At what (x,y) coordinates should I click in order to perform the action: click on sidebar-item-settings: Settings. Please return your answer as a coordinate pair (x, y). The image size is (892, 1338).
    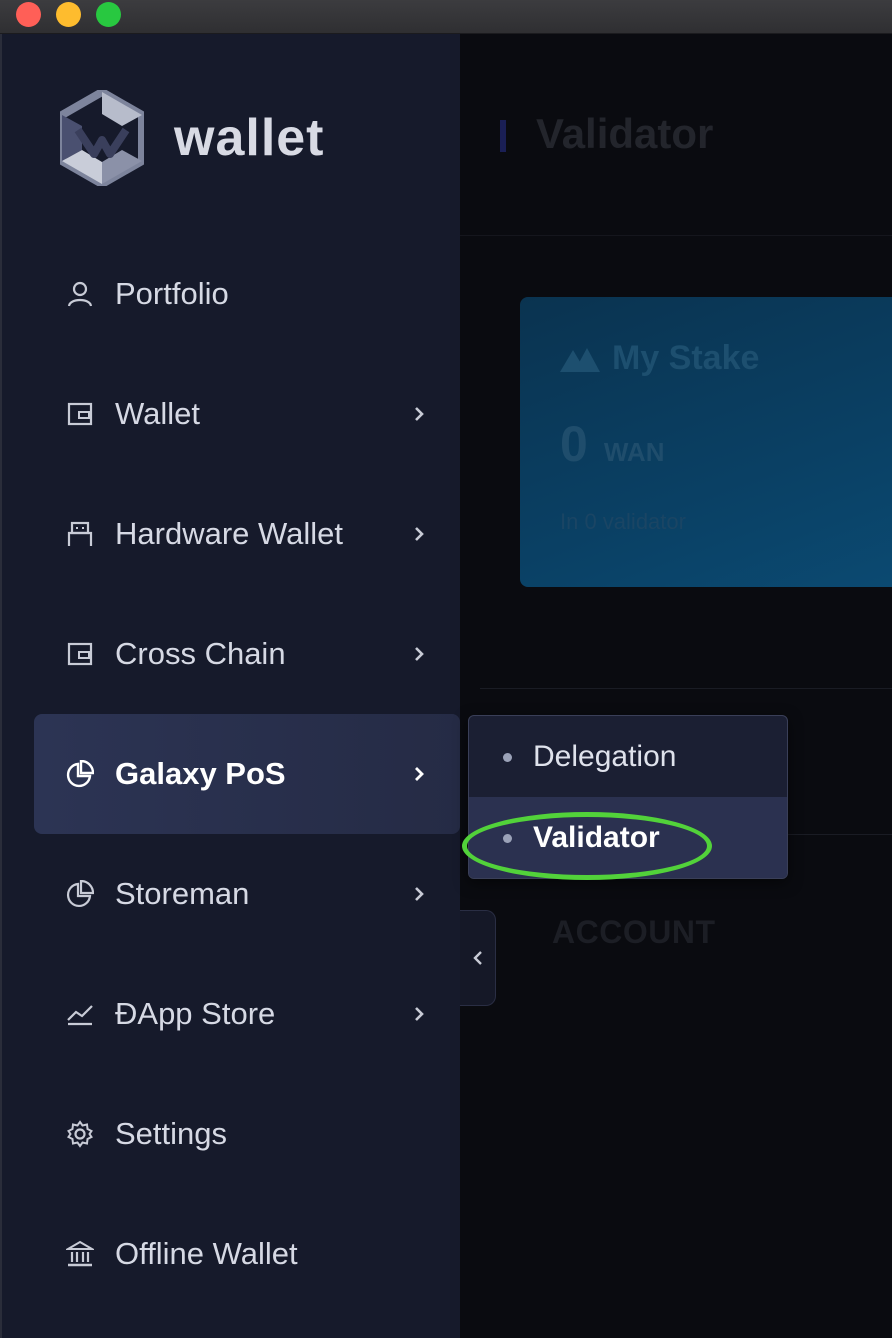
    Looking at the image, I should click on (247, 1134).